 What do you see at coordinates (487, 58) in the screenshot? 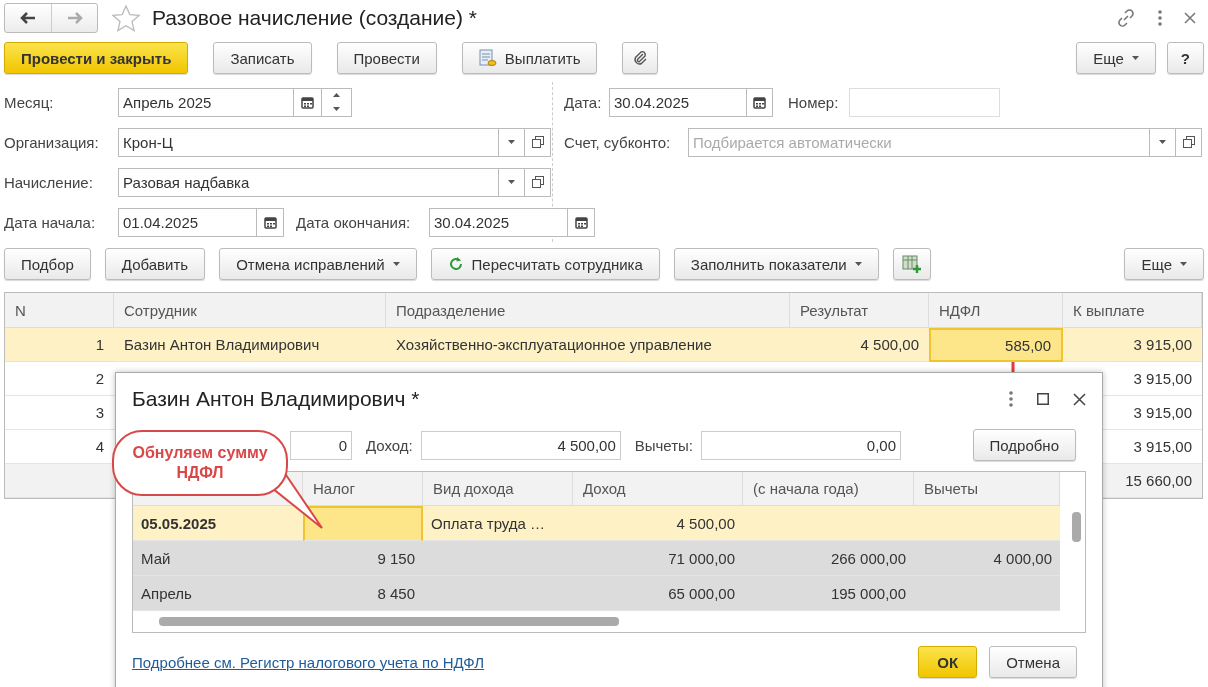
I see `document-coins-icon` at bounding box center [487, 58].